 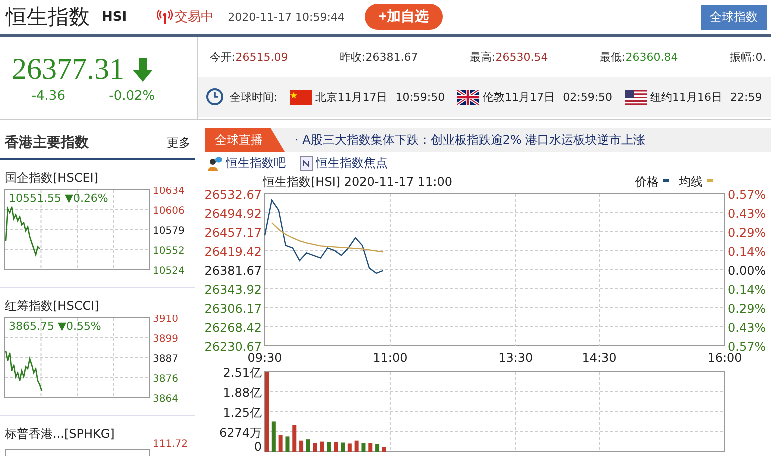 I want to click on scale-label: 3876, so click(x=165, y=379).